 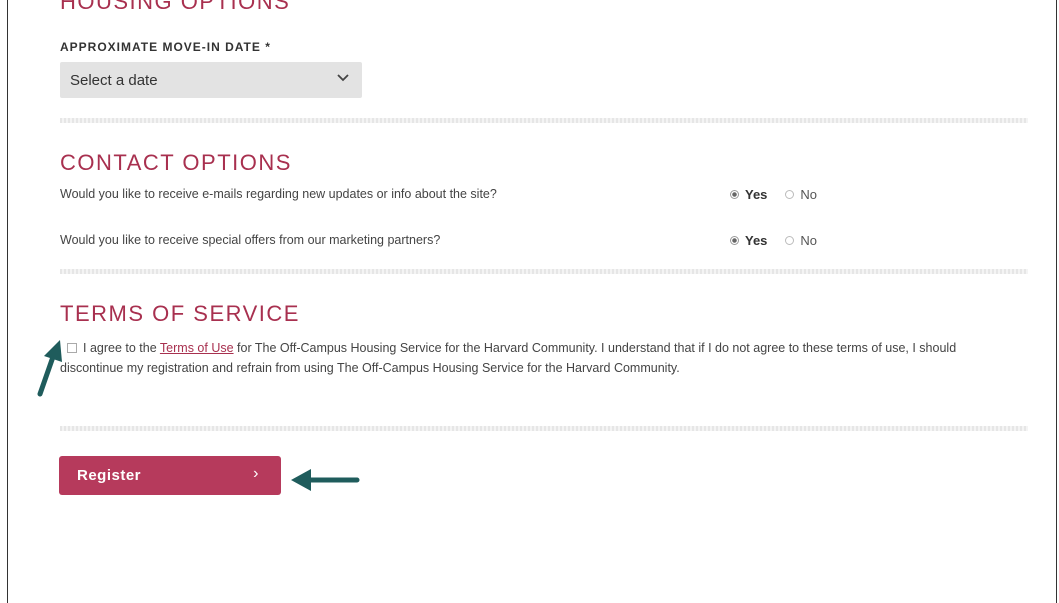 I want to click on email-updates-yes-radio, so click(x=734, y=194).